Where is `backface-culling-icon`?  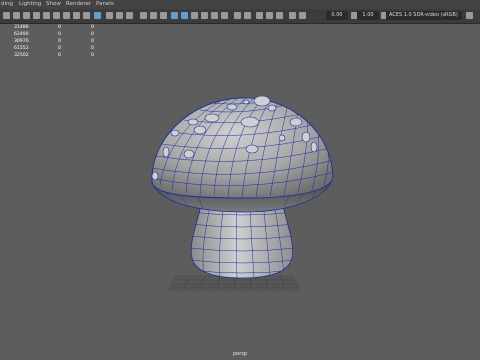 backface-culling-icon is located at coordinates (292, 15).